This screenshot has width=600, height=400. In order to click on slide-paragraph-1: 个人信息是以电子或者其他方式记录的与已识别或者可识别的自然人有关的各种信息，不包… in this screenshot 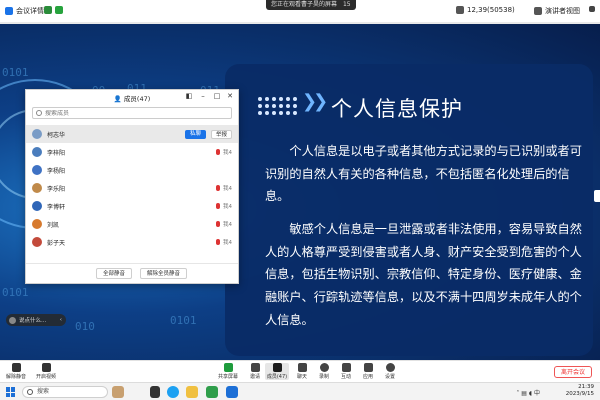, I will do `click(423, 174)`.